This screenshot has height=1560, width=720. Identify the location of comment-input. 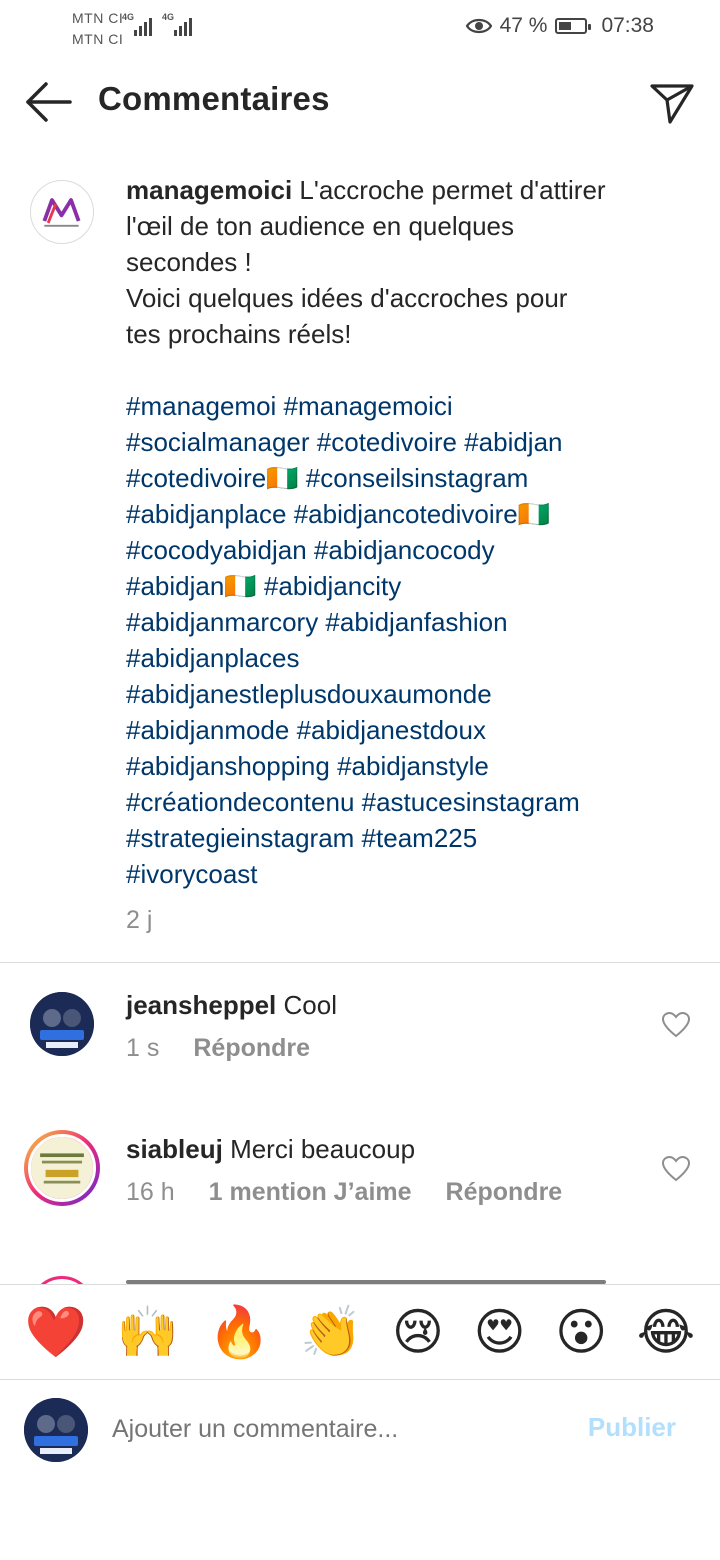
(332, 1429).